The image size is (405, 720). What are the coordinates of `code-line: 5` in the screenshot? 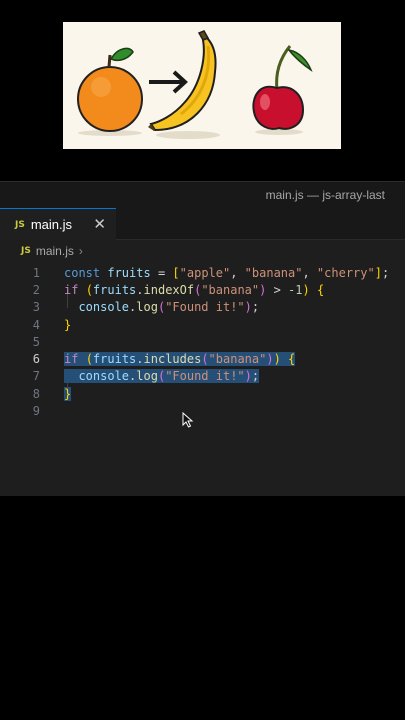 It's located at (202, 341).